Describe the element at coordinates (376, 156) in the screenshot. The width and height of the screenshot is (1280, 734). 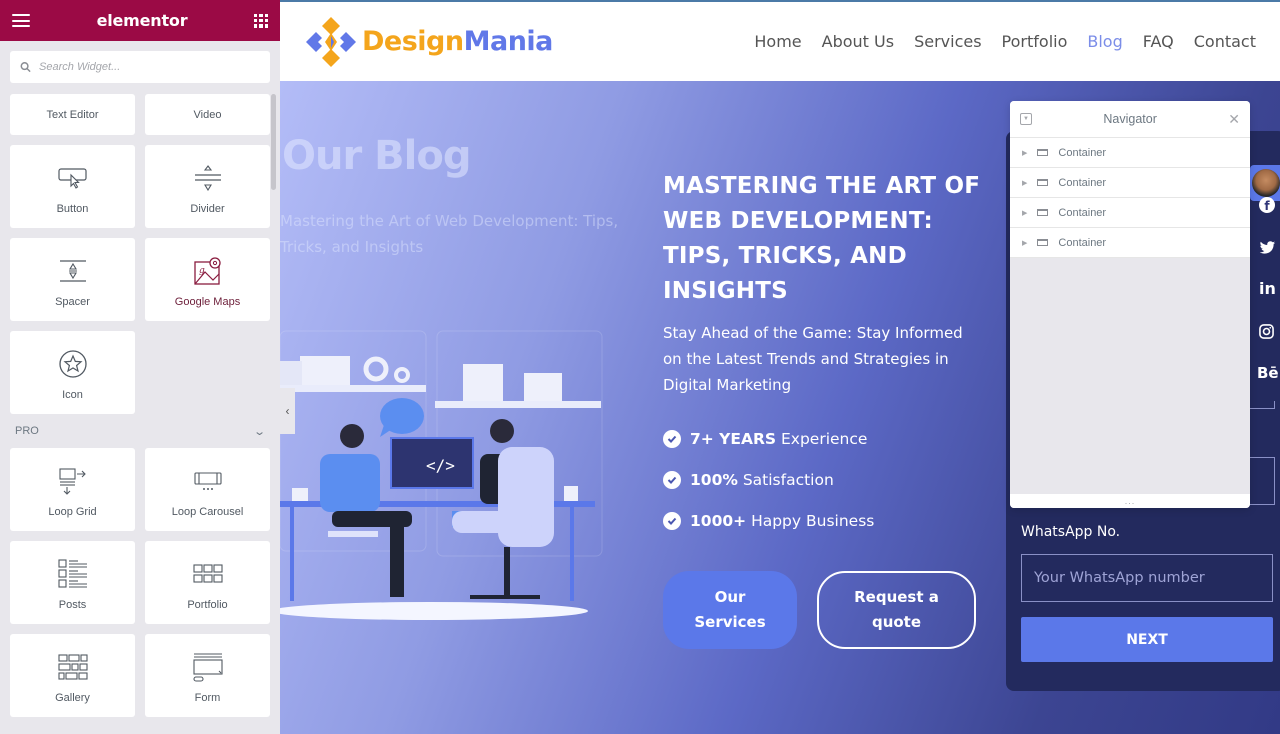
I see `ghost-page-title: Our Blog` at that location.